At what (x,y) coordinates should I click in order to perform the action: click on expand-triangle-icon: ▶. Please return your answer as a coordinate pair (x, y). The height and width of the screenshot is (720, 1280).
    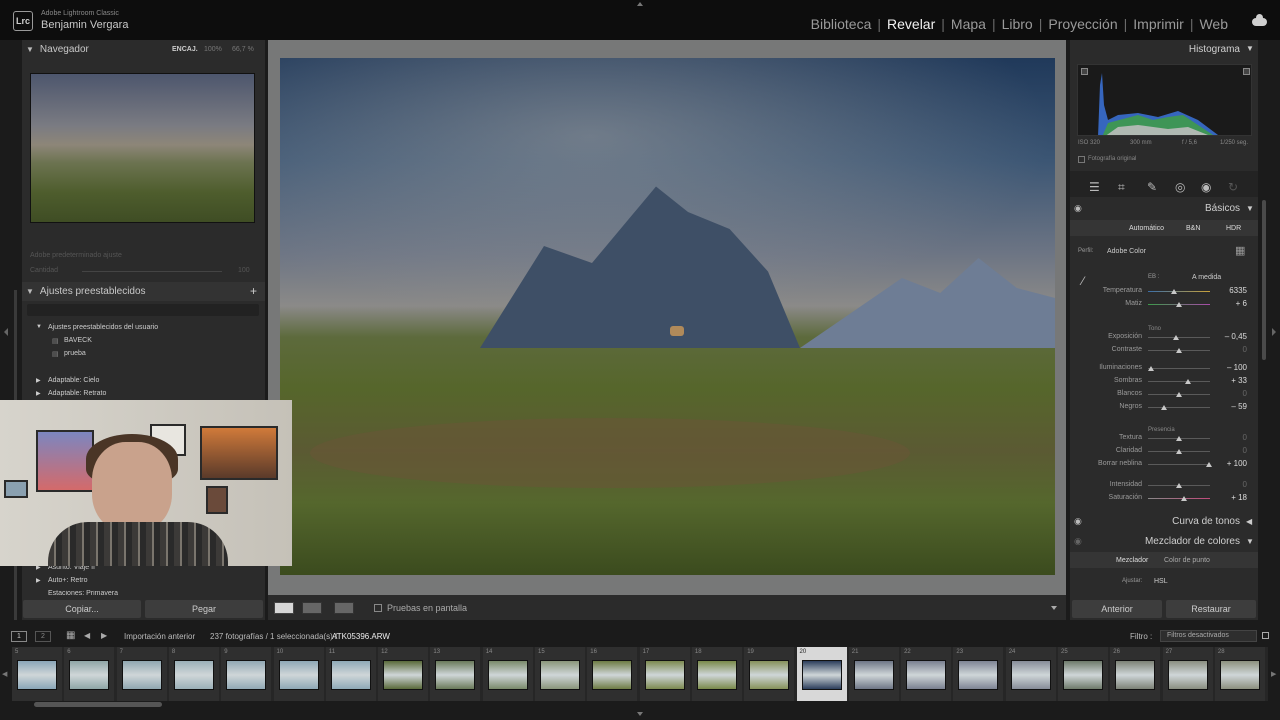
    Looking at the image, I should click on (38, 393).